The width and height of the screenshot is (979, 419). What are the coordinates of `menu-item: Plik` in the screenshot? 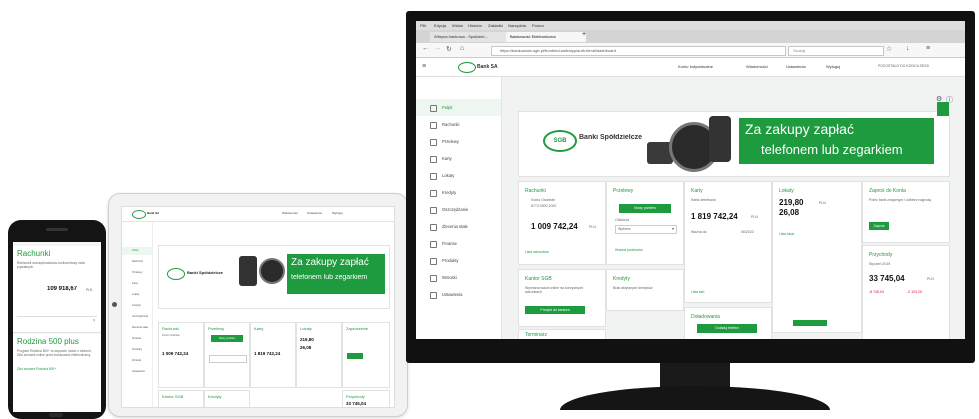 It's located at (423, 25).